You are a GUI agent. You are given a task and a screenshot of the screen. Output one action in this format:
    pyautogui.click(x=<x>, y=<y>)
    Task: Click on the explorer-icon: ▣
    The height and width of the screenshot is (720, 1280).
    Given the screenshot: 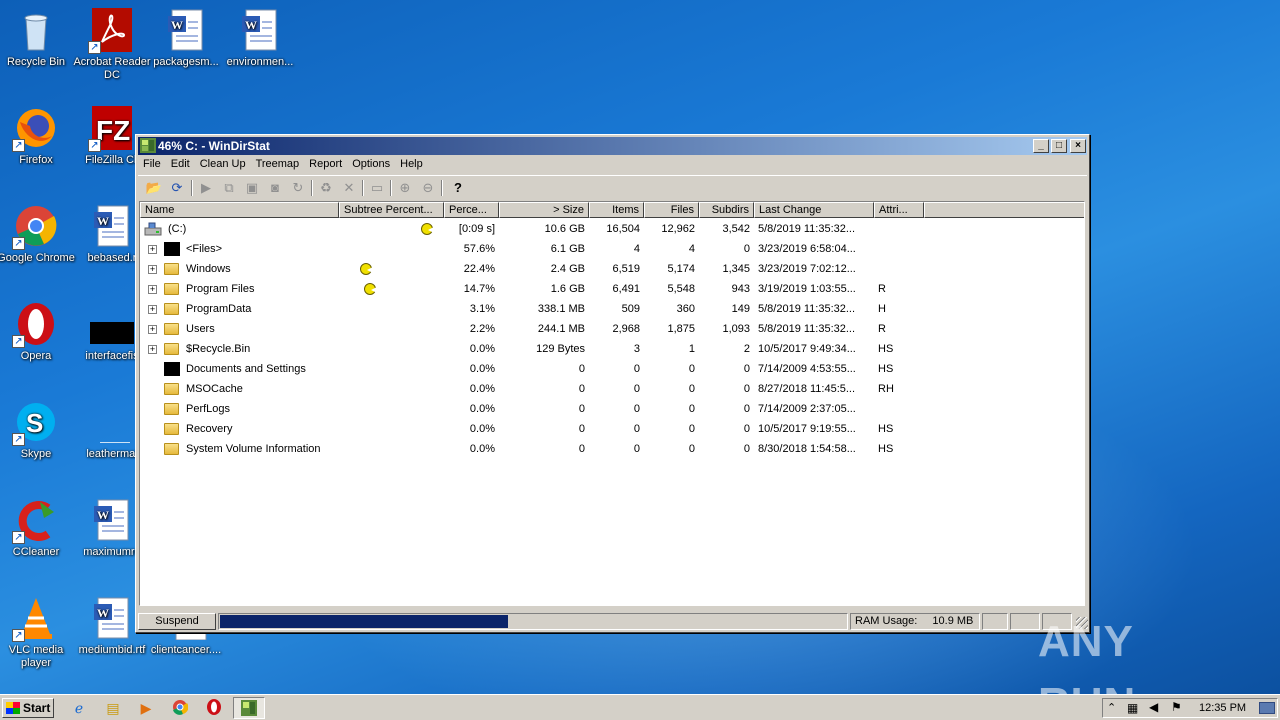 What is the action you would take?
    pyautogui.click(x=252, y=188)
    